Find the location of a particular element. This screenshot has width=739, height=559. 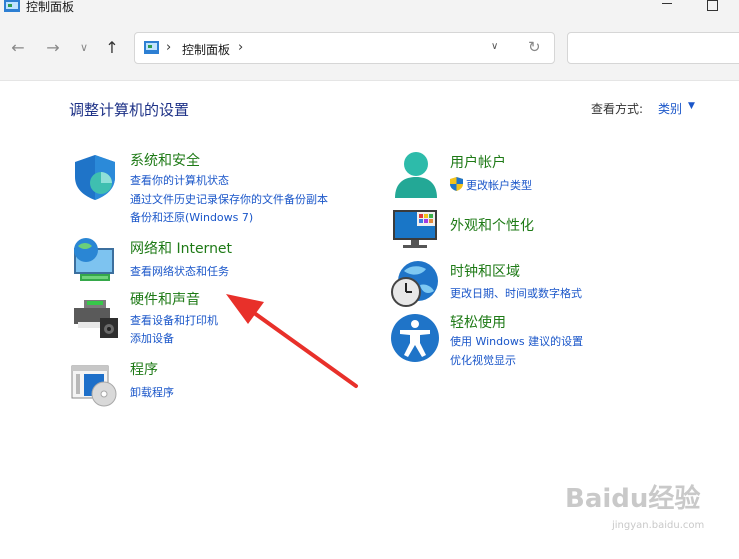

refresh-icon: ↻ is located at coordinates (534, 47).